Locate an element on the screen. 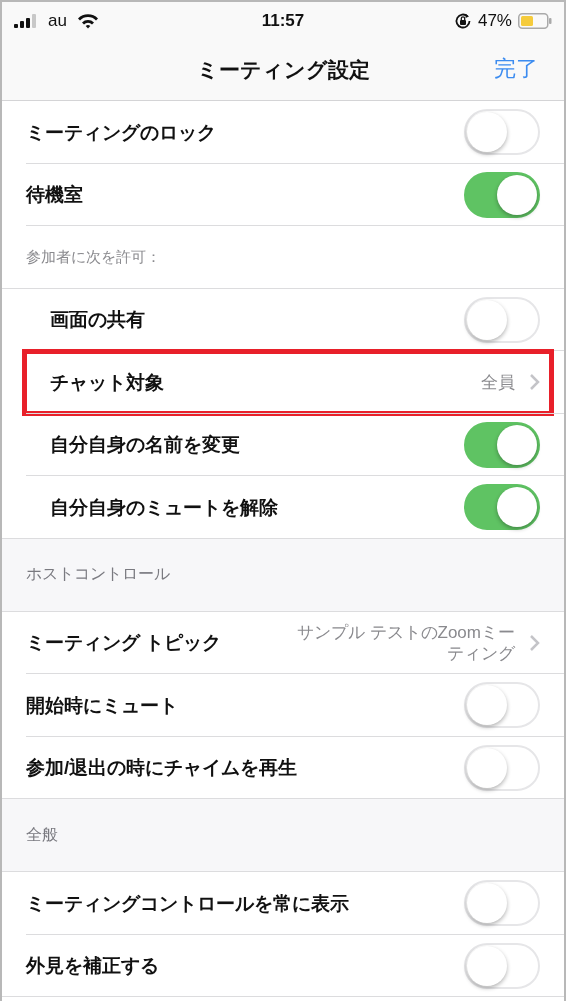 This screenshot has height=1001, width=566. rotation-lock-icon is located at coordinates (462, 21).